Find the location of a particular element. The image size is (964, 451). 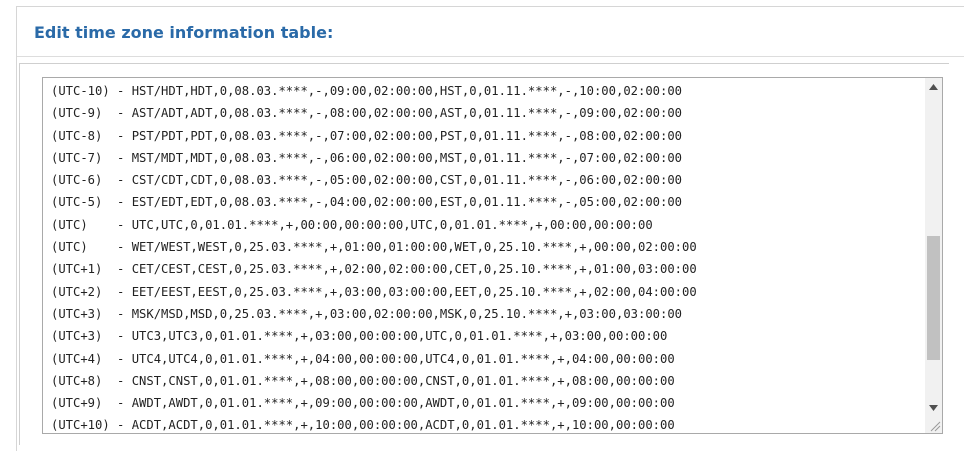

scroll-up-button is located at coordinates (933, 86).